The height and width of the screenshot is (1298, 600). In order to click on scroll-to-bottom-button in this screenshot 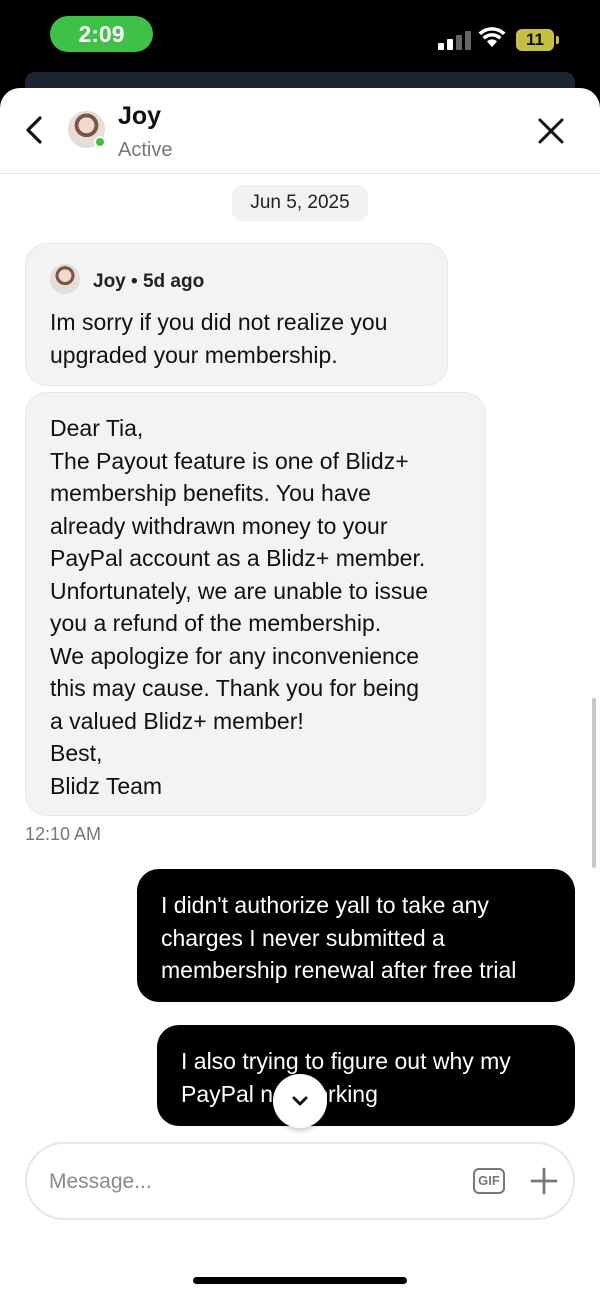, I will do `click(300, 1101)`.